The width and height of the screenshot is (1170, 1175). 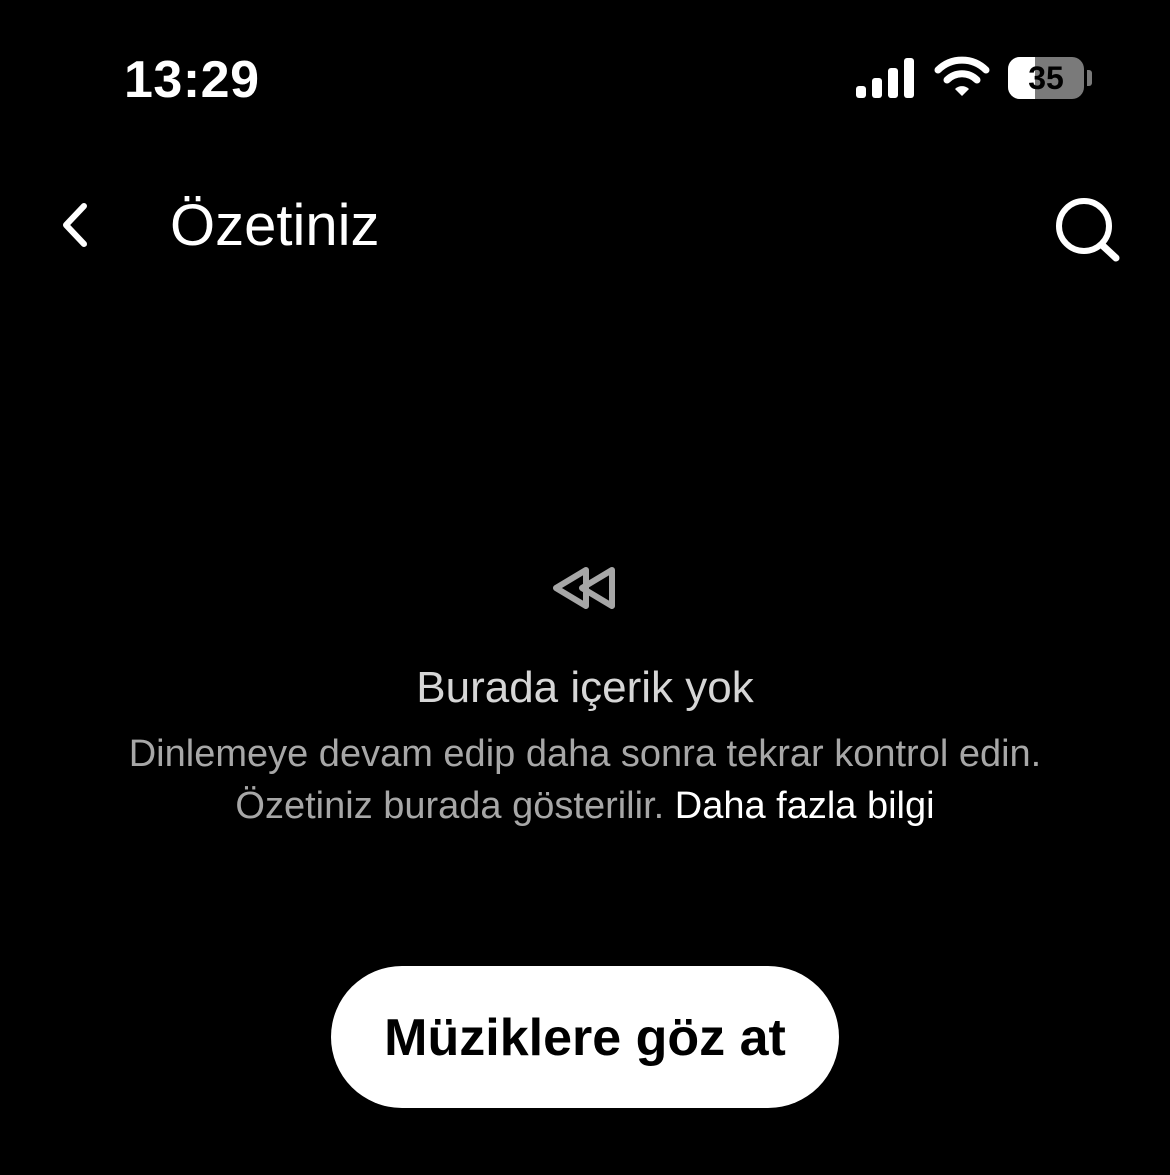 I want to click on status-time: 13:29, so click(x=192, y=80).